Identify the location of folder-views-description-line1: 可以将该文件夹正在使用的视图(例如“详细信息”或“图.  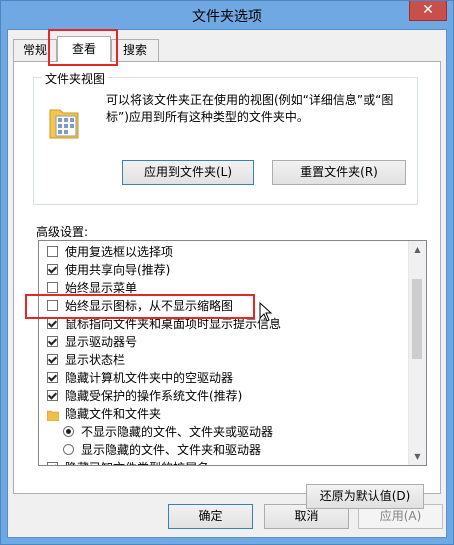
(250, 100).